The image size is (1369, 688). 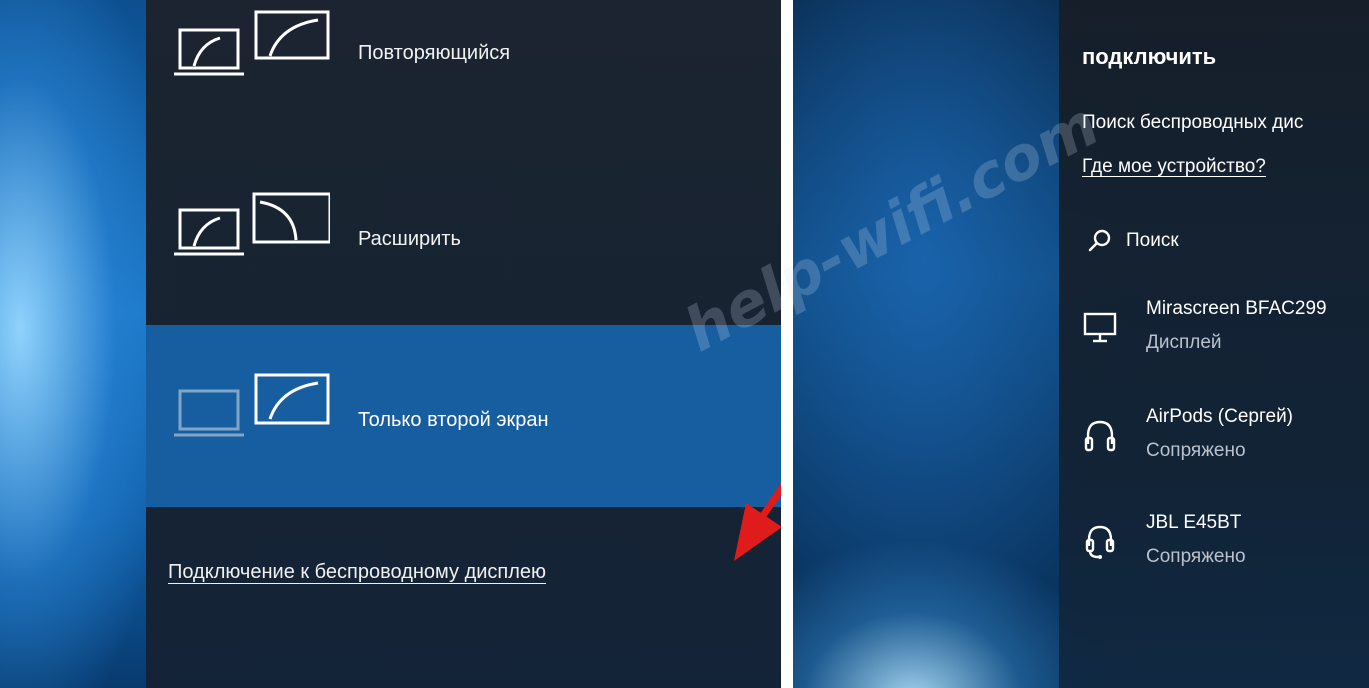 I want to click on search-button: Поиск, so click(x=1212, y=242).